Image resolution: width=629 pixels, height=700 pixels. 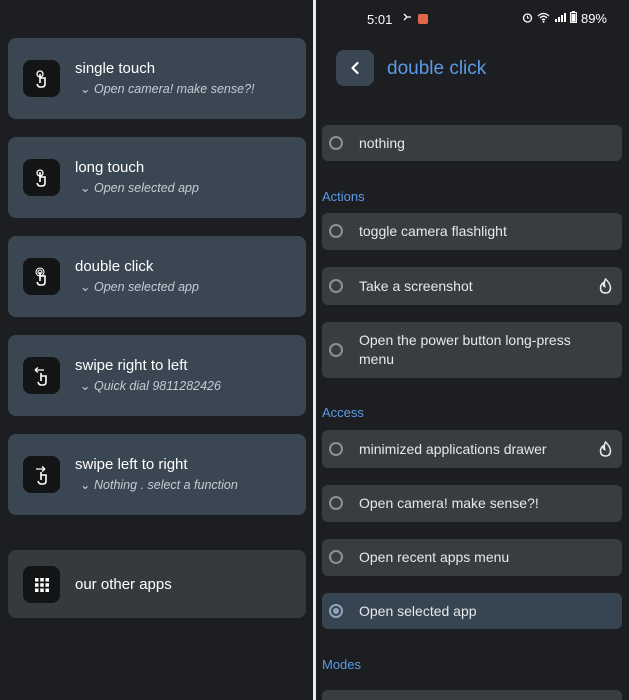 I want to click on option-toggle-flashlight: toggle camera flashlight, so click(x=472, y=231).